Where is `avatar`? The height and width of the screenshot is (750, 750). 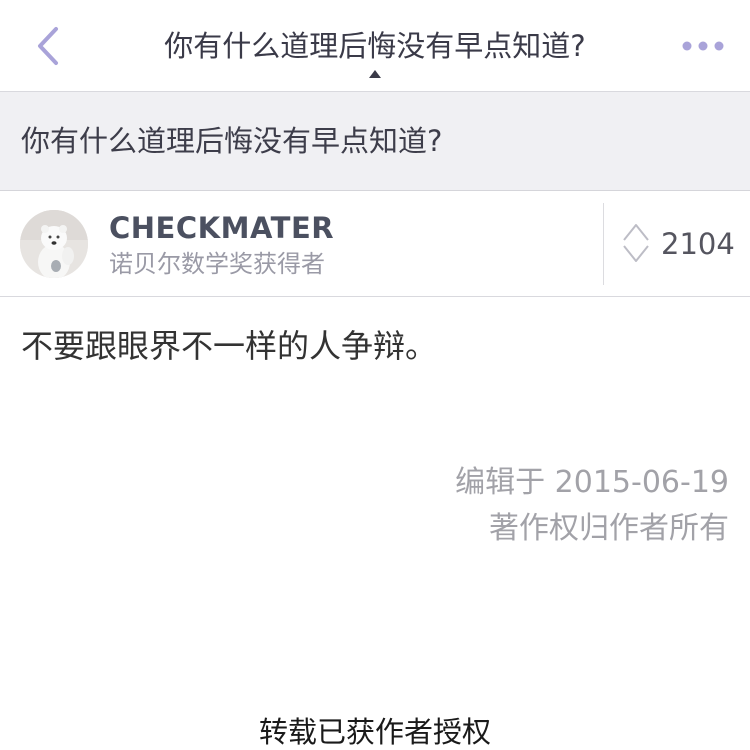
avatar is located at coordinates (54, 244).